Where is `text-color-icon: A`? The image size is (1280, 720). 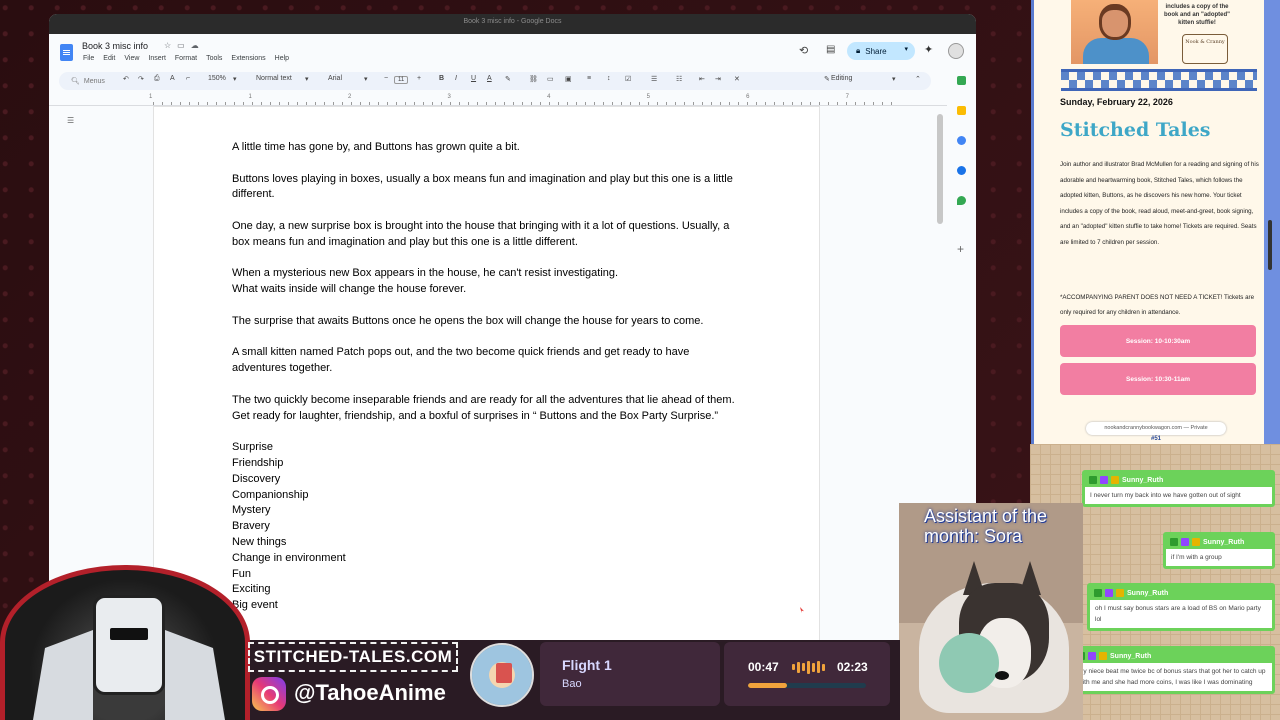
text-color-icon: A is located at coordinates (489, 78).